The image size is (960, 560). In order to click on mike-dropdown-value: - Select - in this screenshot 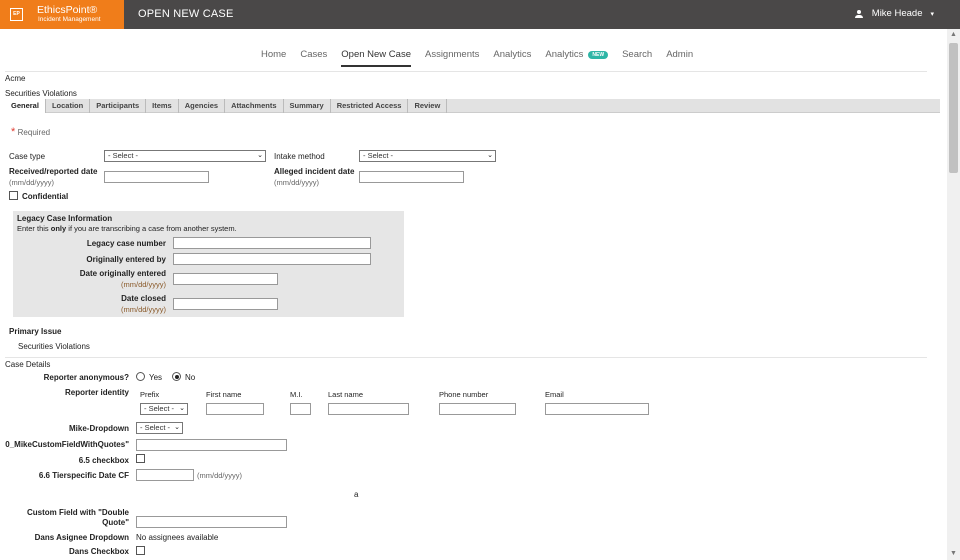, I will do `click(155, 427)`.